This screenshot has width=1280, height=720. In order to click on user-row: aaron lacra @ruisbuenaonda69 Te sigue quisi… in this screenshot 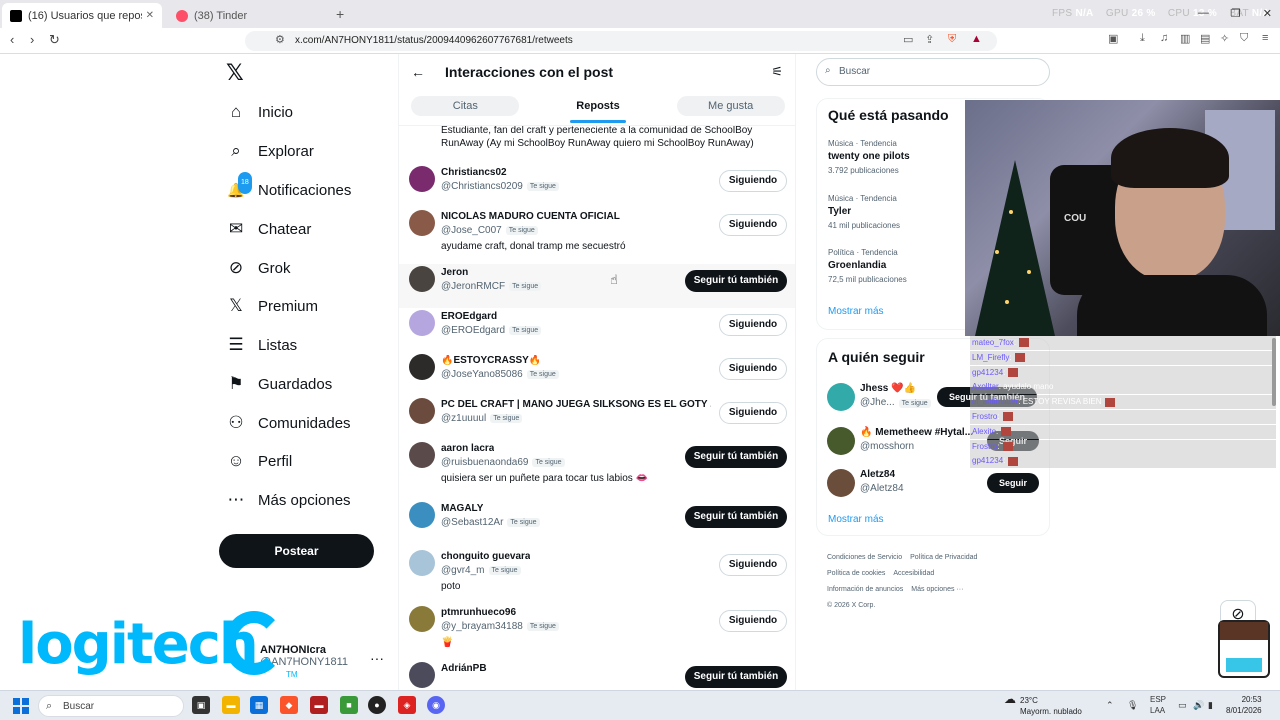, I will do `click(597, 470)`.